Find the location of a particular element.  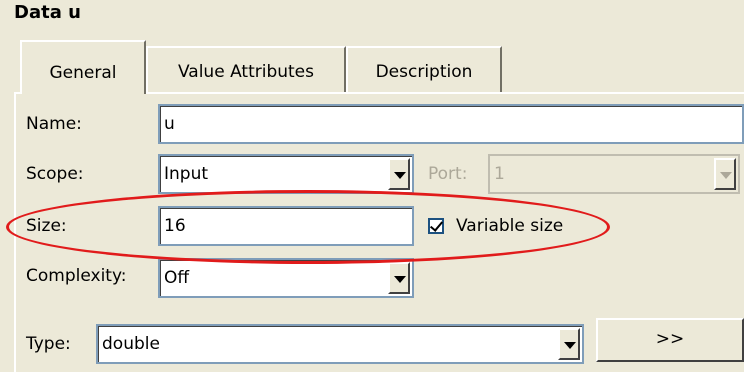

complexity-value: Off is located at coordinates (177, 278).